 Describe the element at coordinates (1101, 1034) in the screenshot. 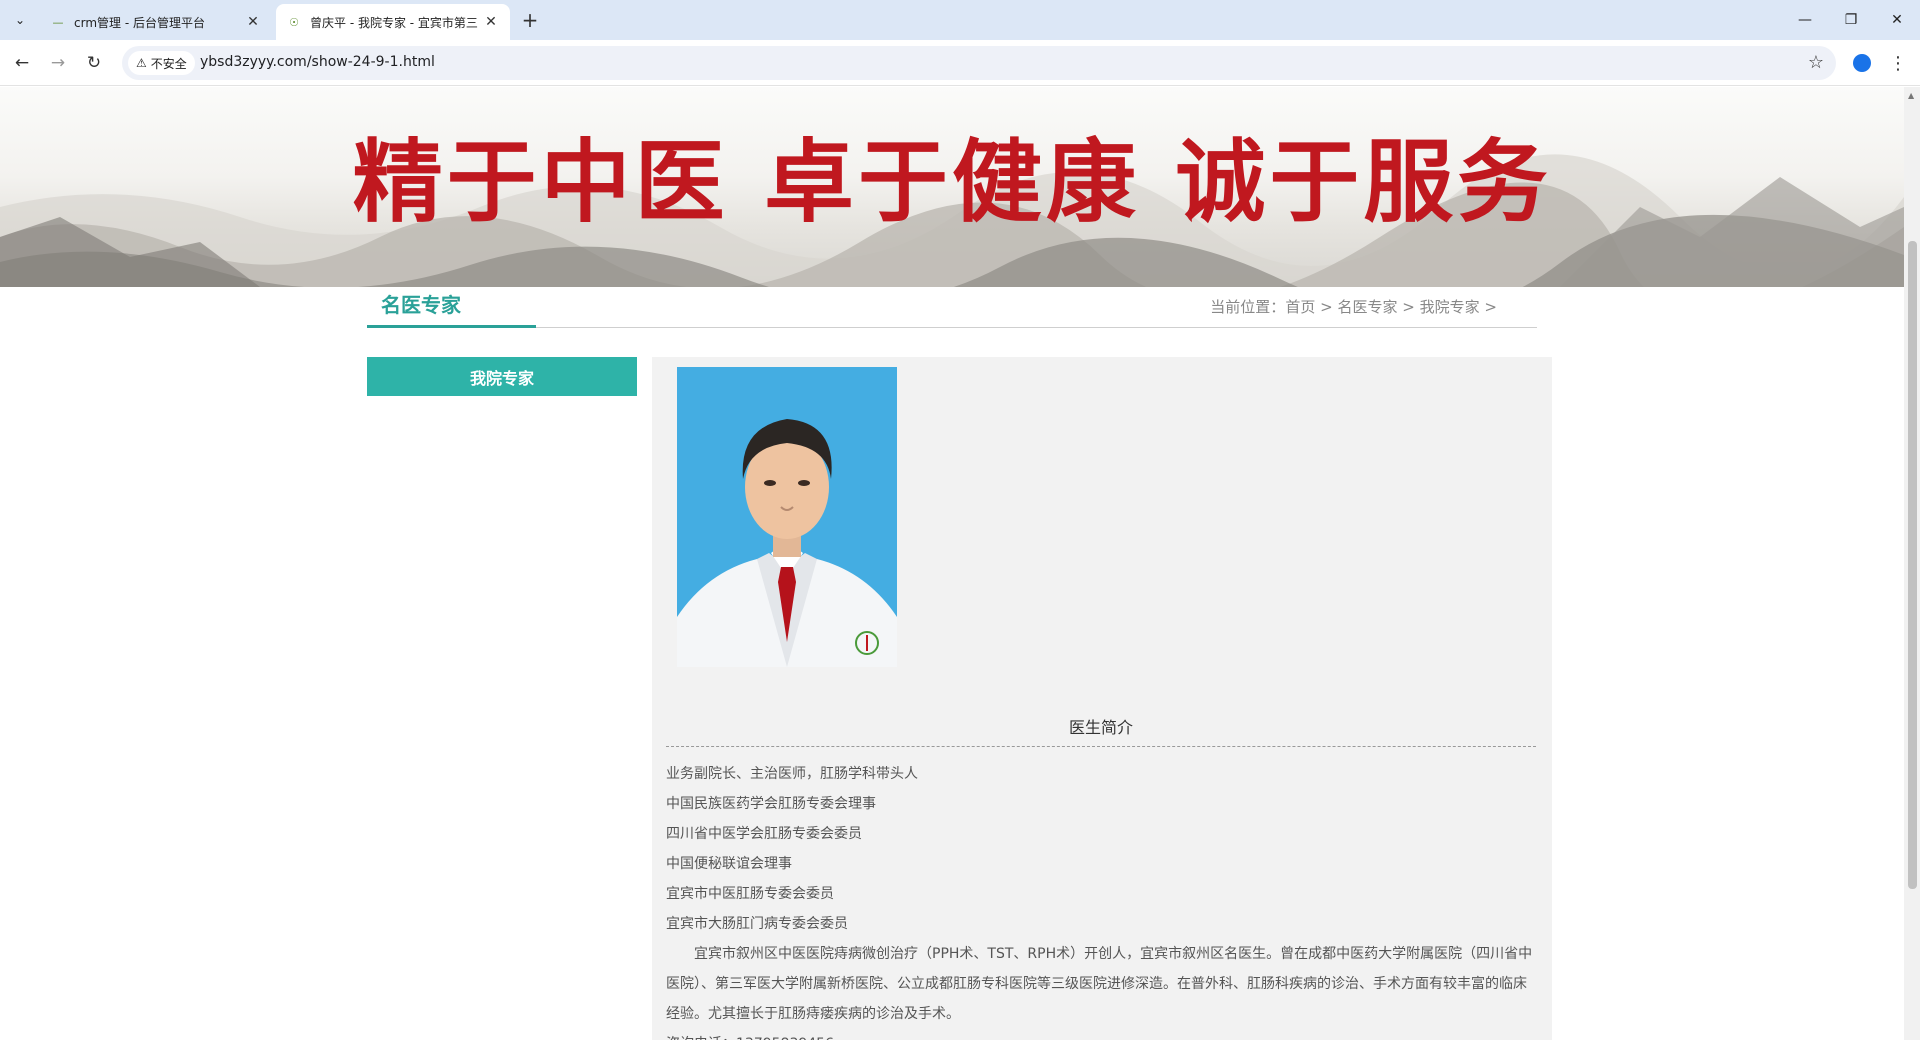

I see `contact-phone: 咨询电话：13795839456` at that location.